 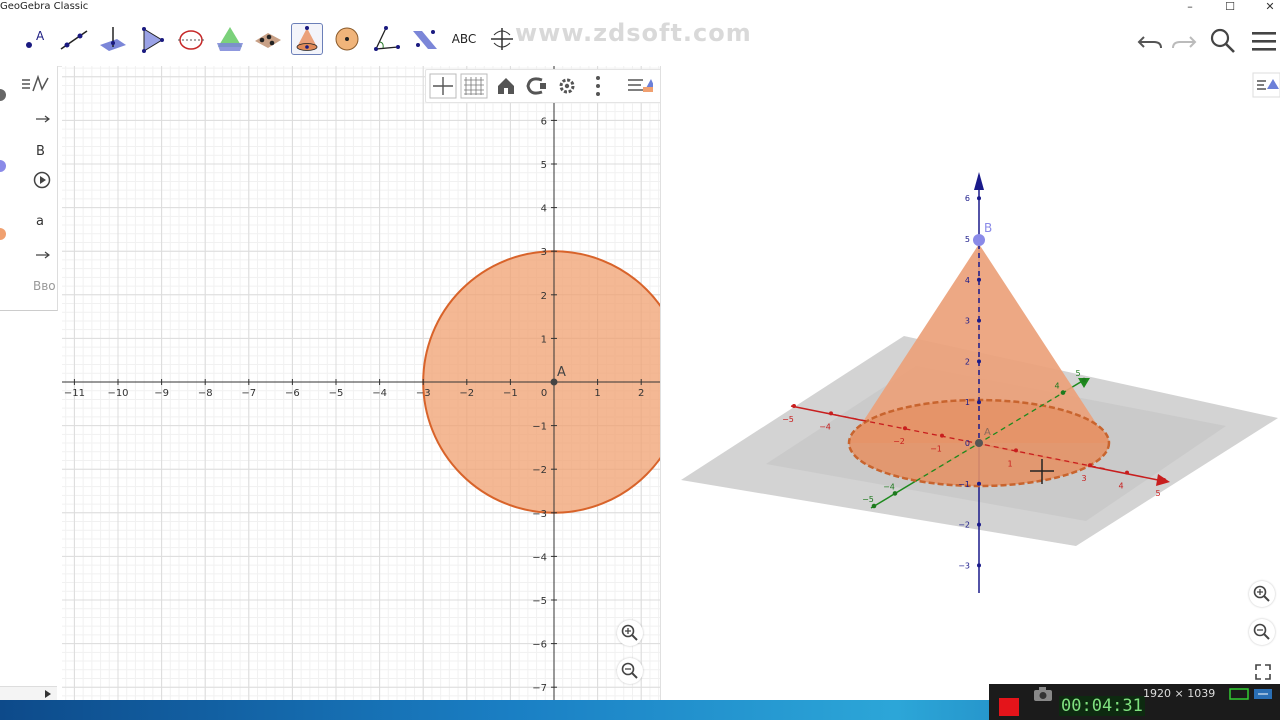 What do you see at coordinates (336, 393) in the screenshot?
I see `x-tick-label: −5` at bounding box center [336, 393].